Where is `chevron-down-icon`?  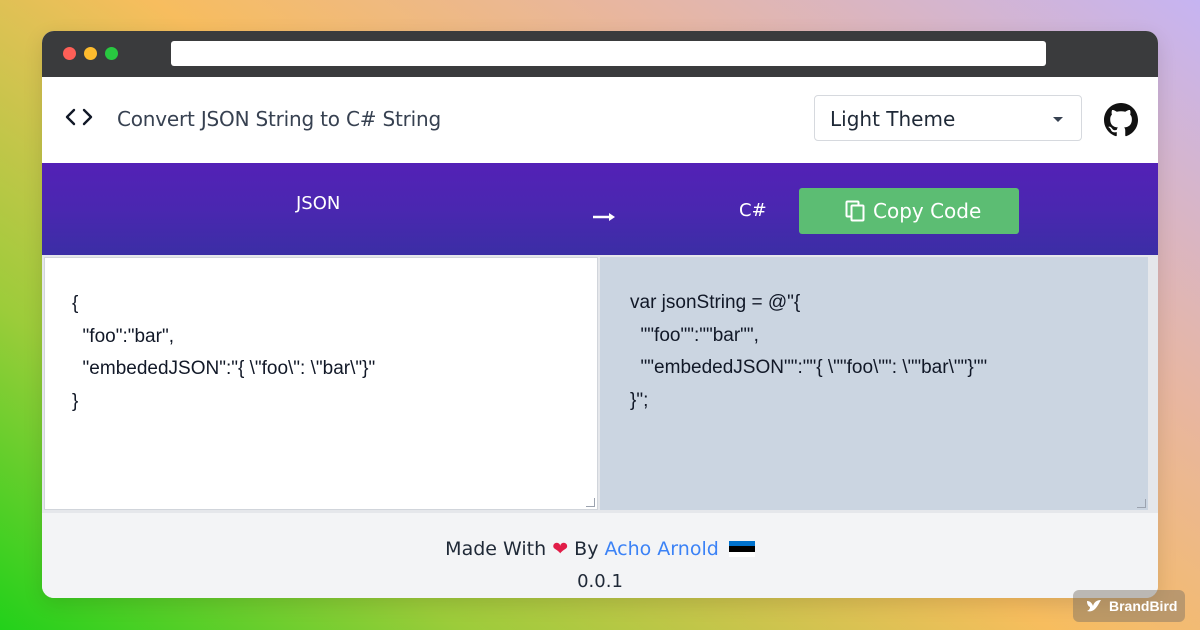 chevron-down-icon is located at coordinates (1058, 119).